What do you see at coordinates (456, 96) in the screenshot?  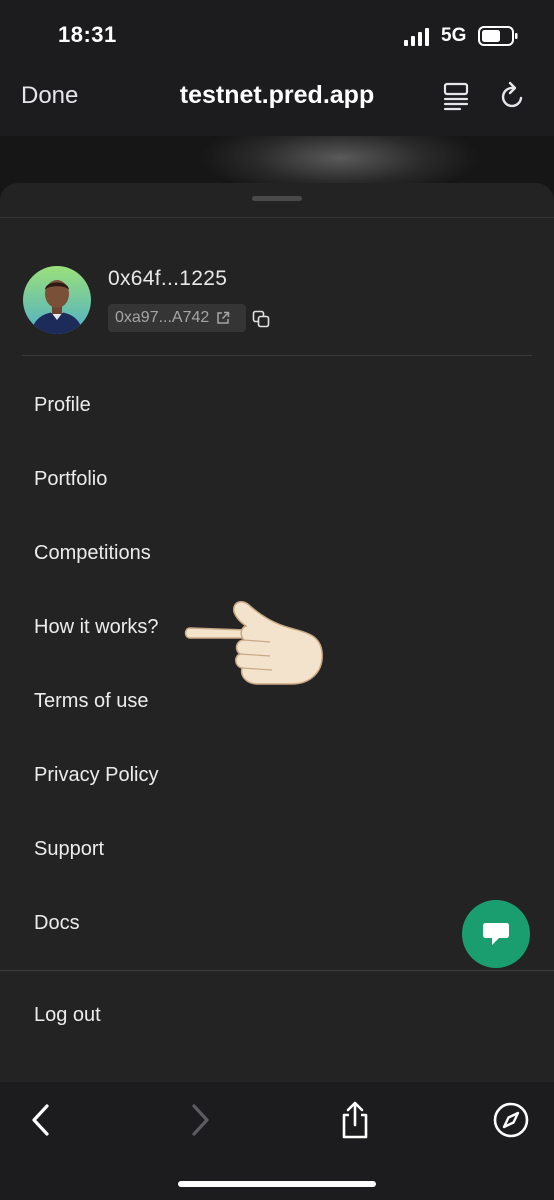 I see `reader-mode-icon` at bounding box center [456, 96].